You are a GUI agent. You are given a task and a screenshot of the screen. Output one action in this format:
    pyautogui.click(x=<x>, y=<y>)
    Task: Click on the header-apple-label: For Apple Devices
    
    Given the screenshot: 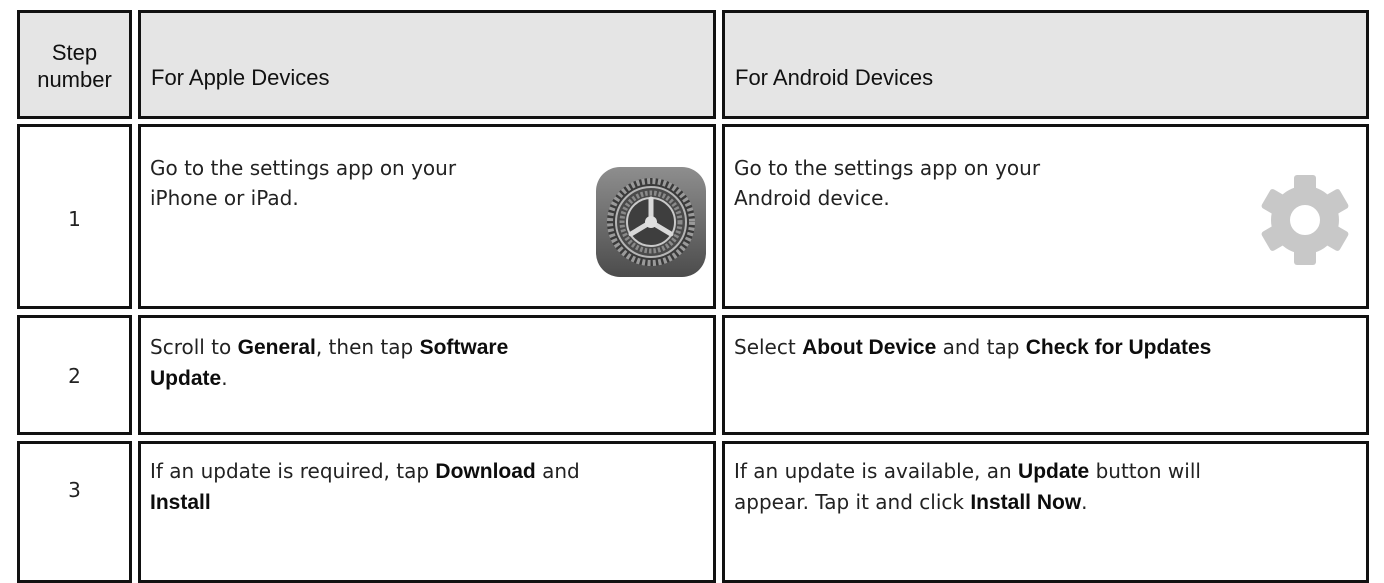 What is the action you would take?
    pyautogui.click(x=240, y=77)
    